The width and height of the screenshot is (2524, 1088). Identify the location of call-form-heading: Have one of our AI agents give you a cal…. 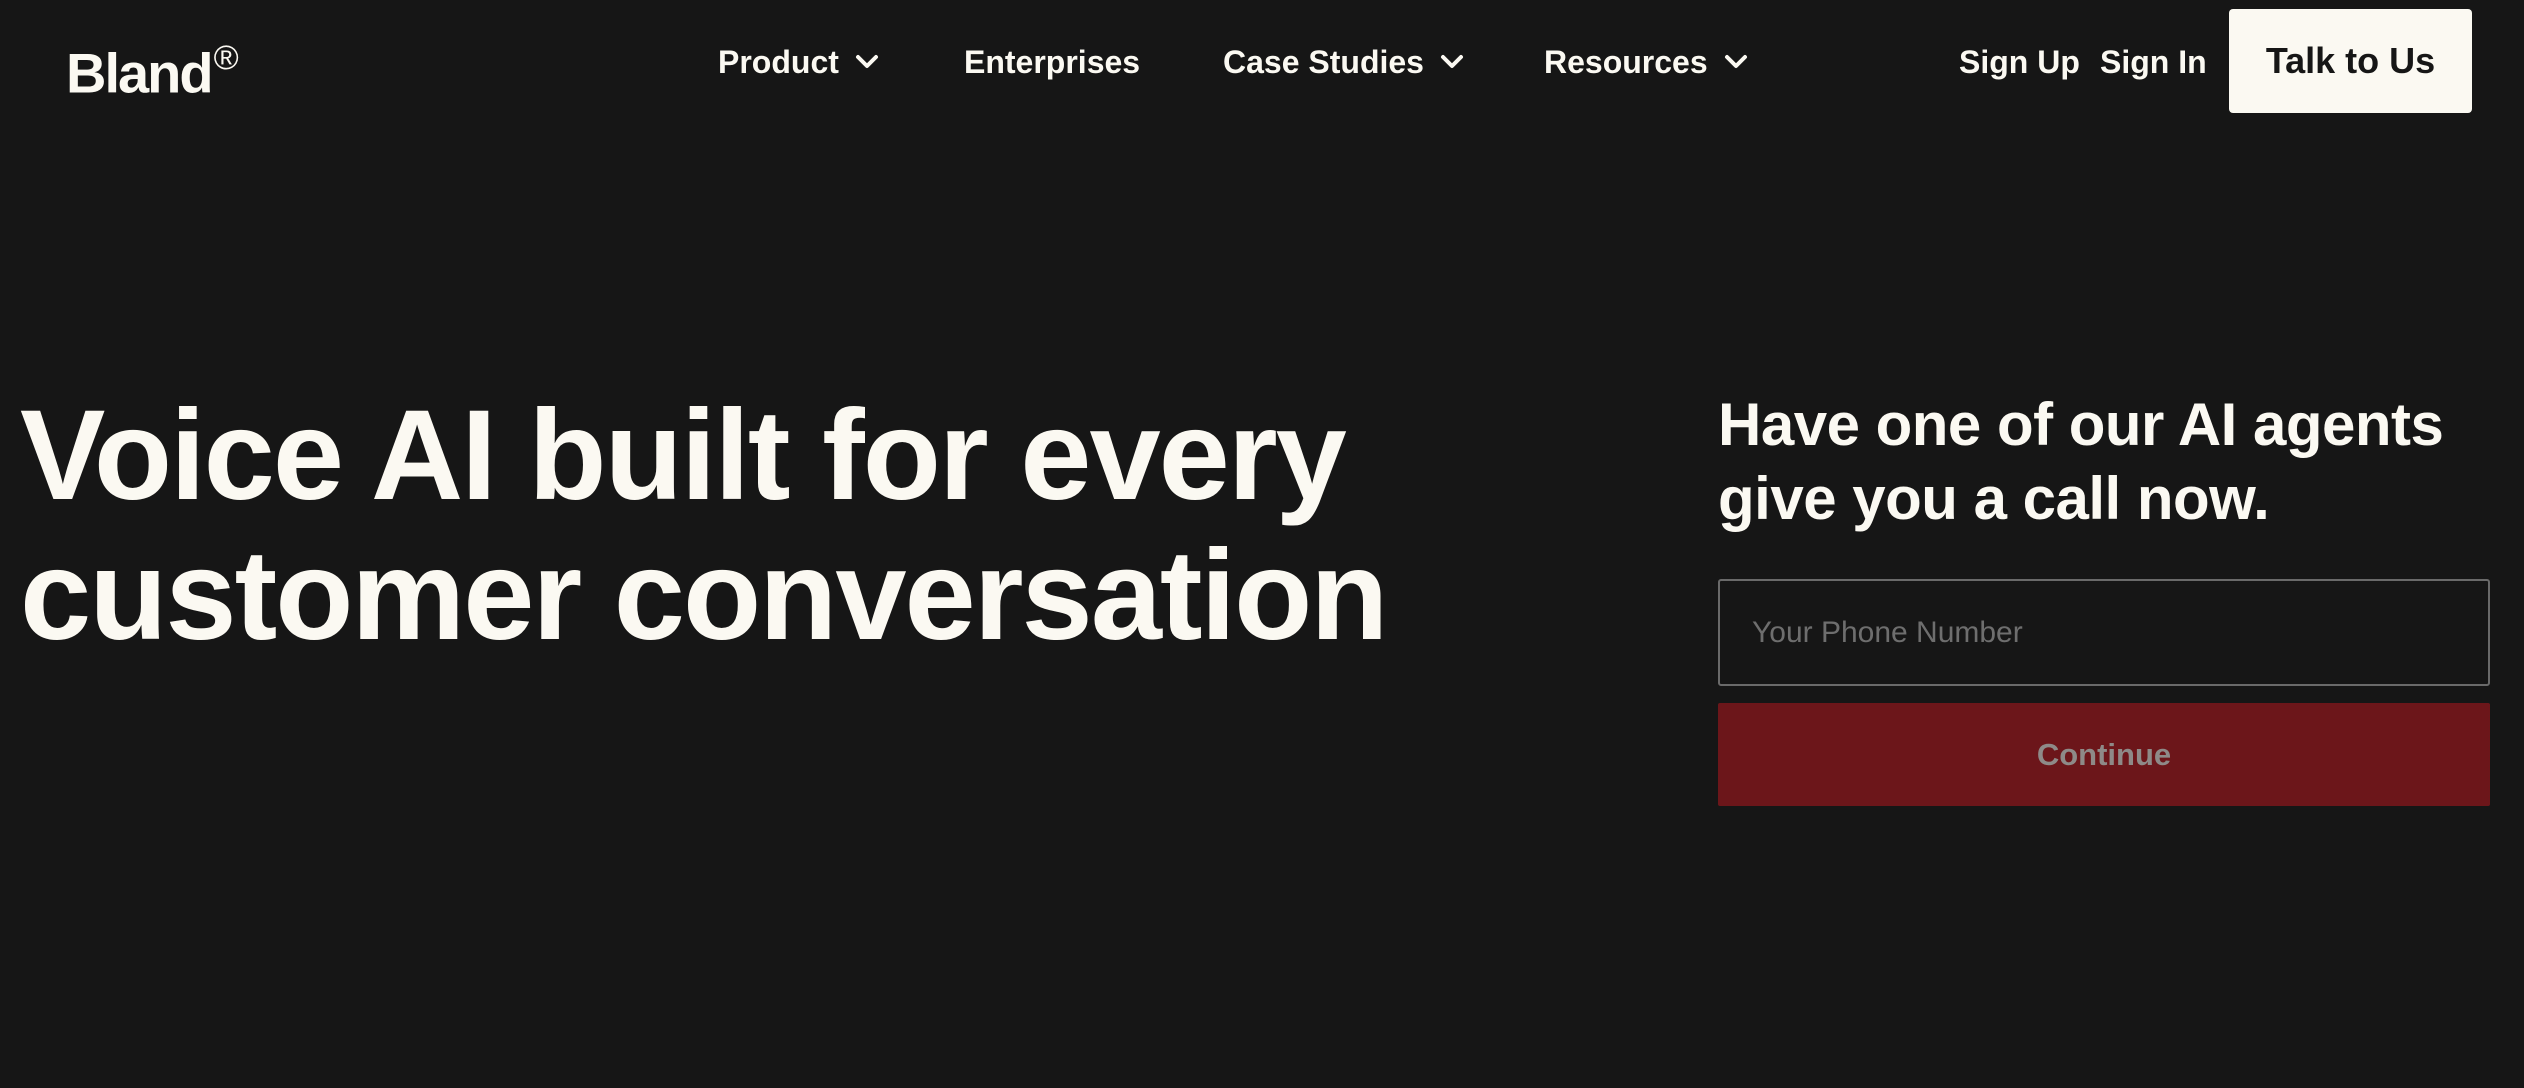
(2108, 462).